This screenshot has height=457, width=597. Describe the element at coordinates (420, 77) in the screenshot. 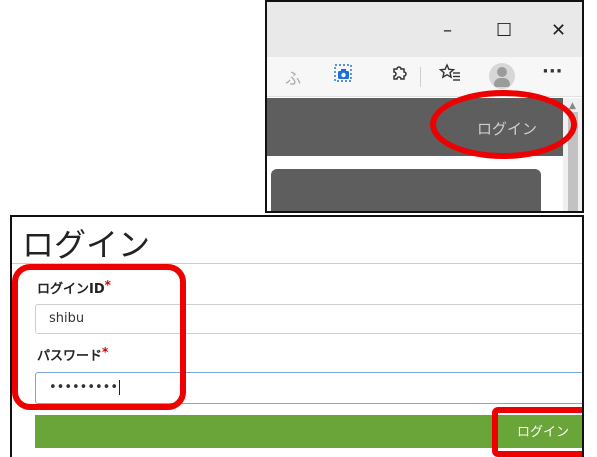

I see `toolbar-separator` at that location.